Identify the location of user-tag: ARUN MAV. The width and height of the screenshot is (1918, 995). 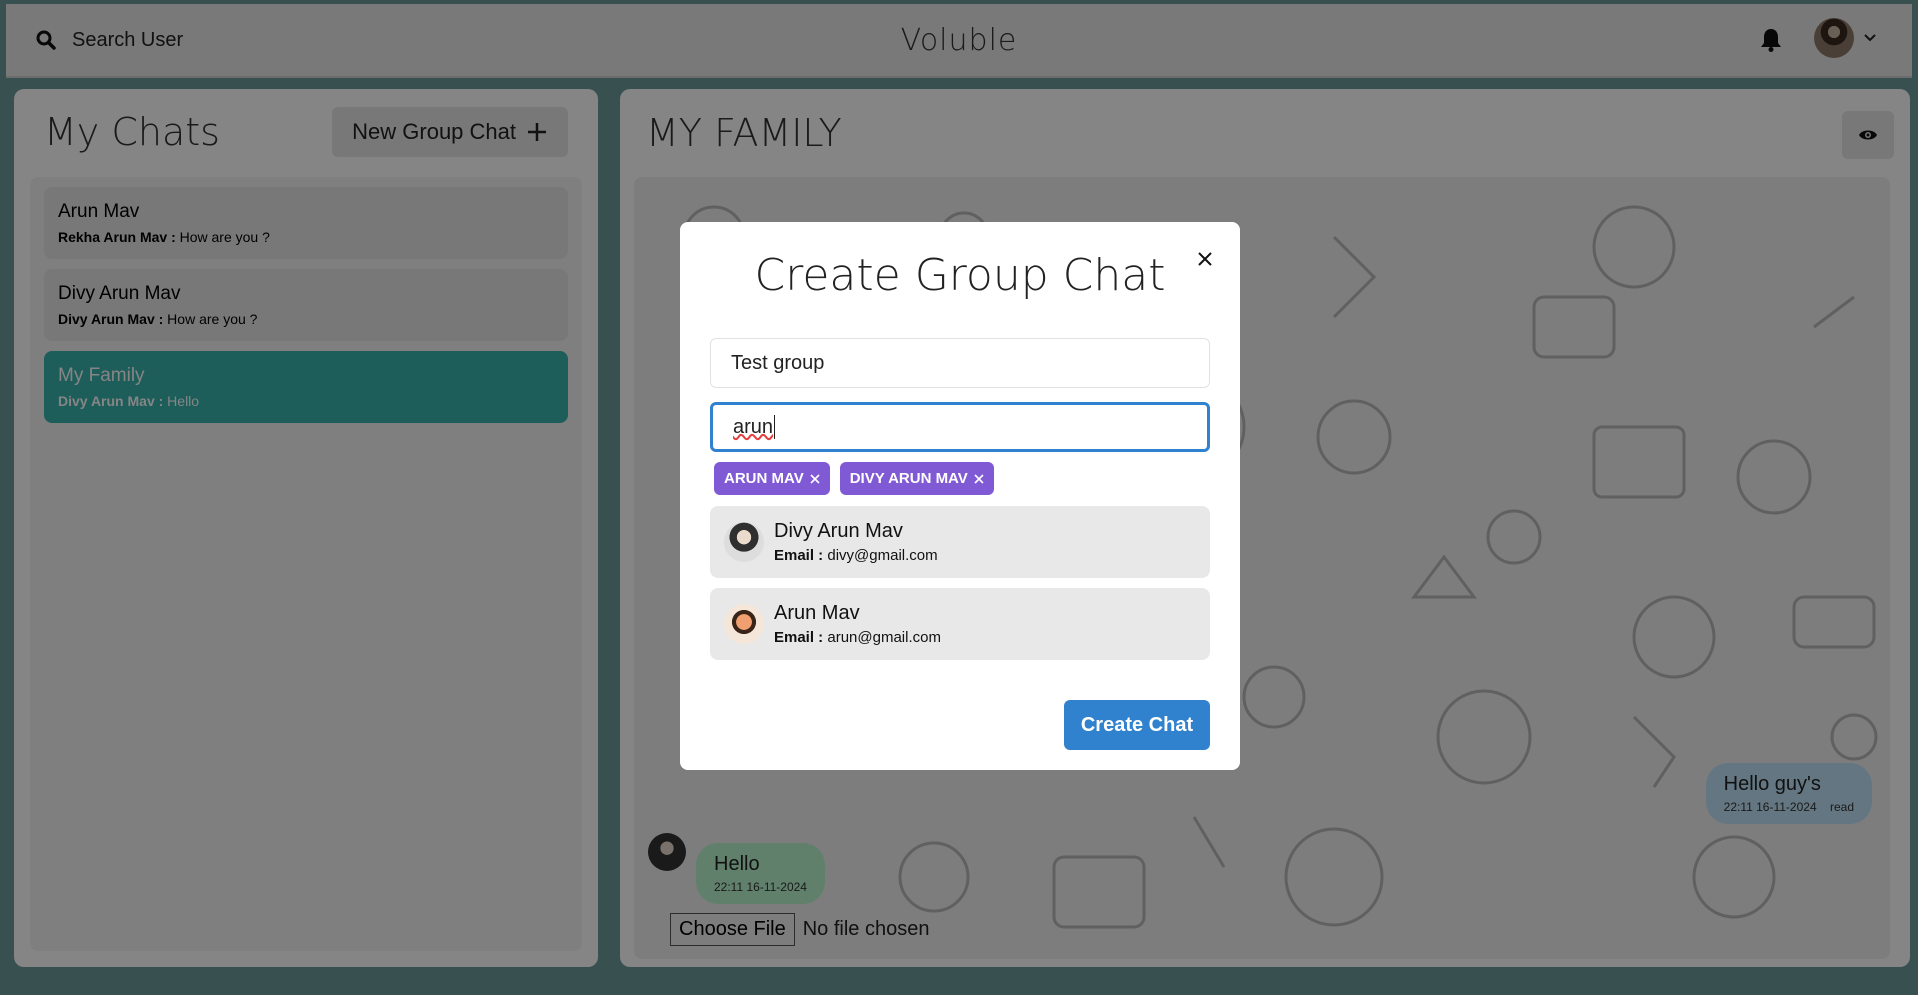
(772, 478).